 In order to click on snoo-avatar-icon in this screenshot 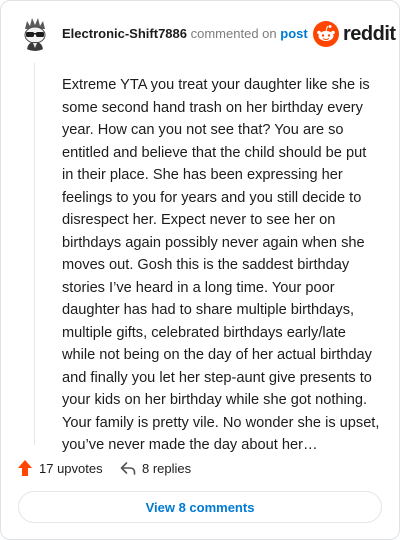, I will do `click(35, 33)`.